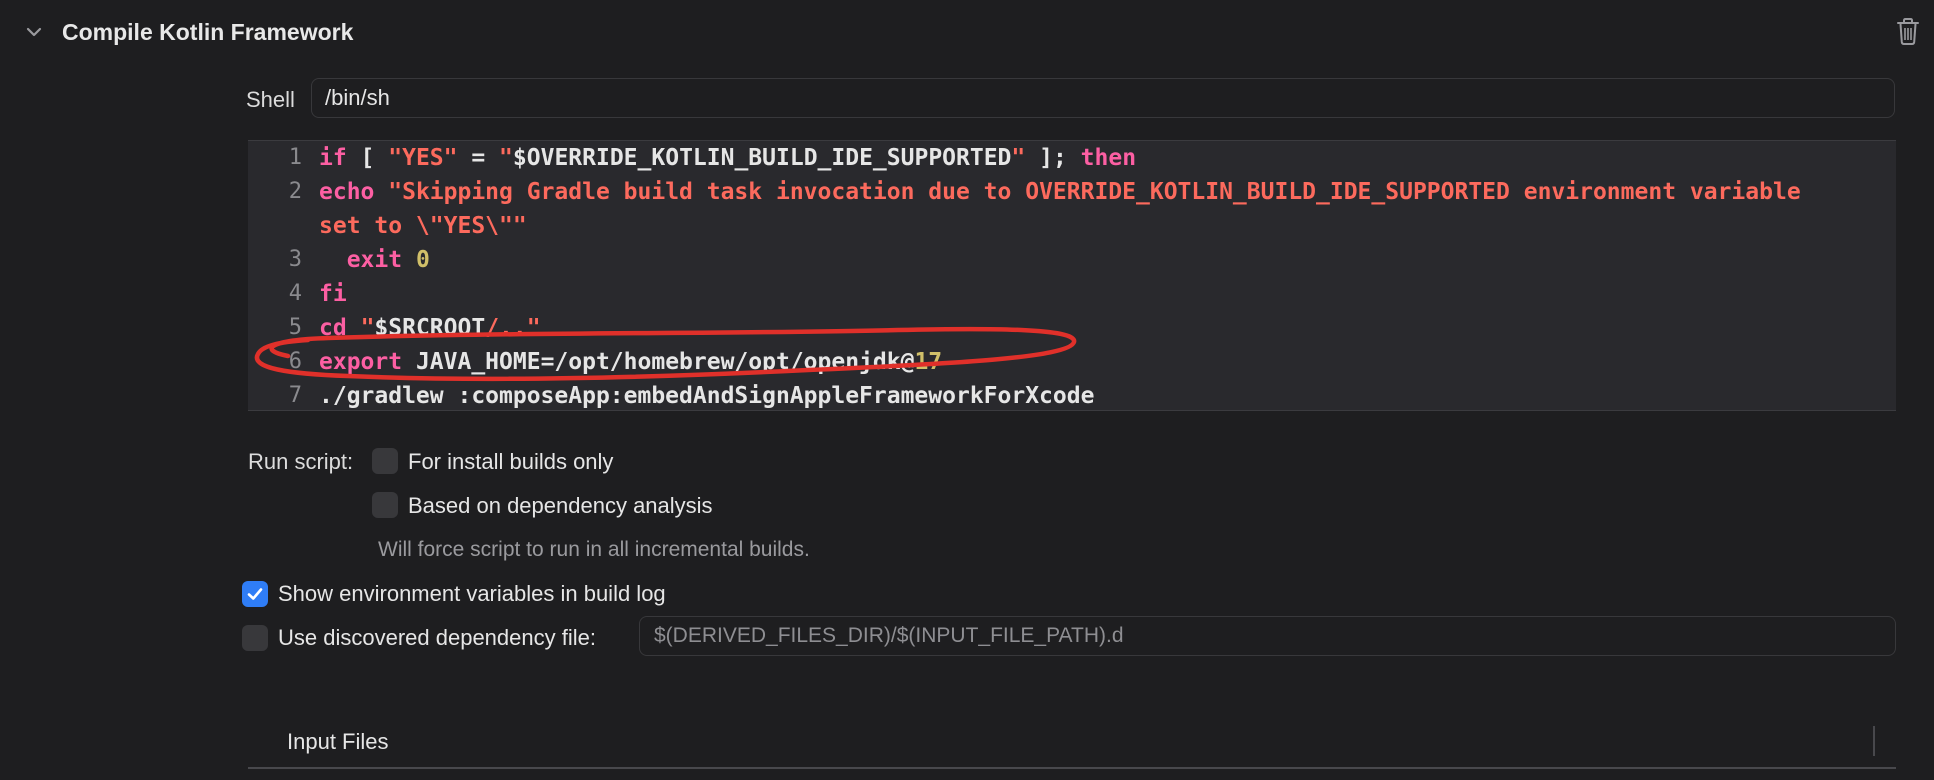  I want to click on line-number: 2, so click(295, 191).